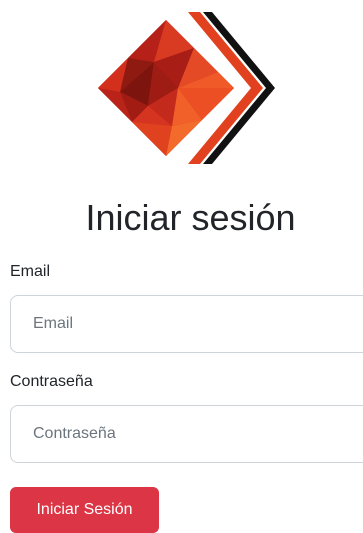 The height and width of the screenshot is (533, 363). I want to click on password-input, so click(186, 434).